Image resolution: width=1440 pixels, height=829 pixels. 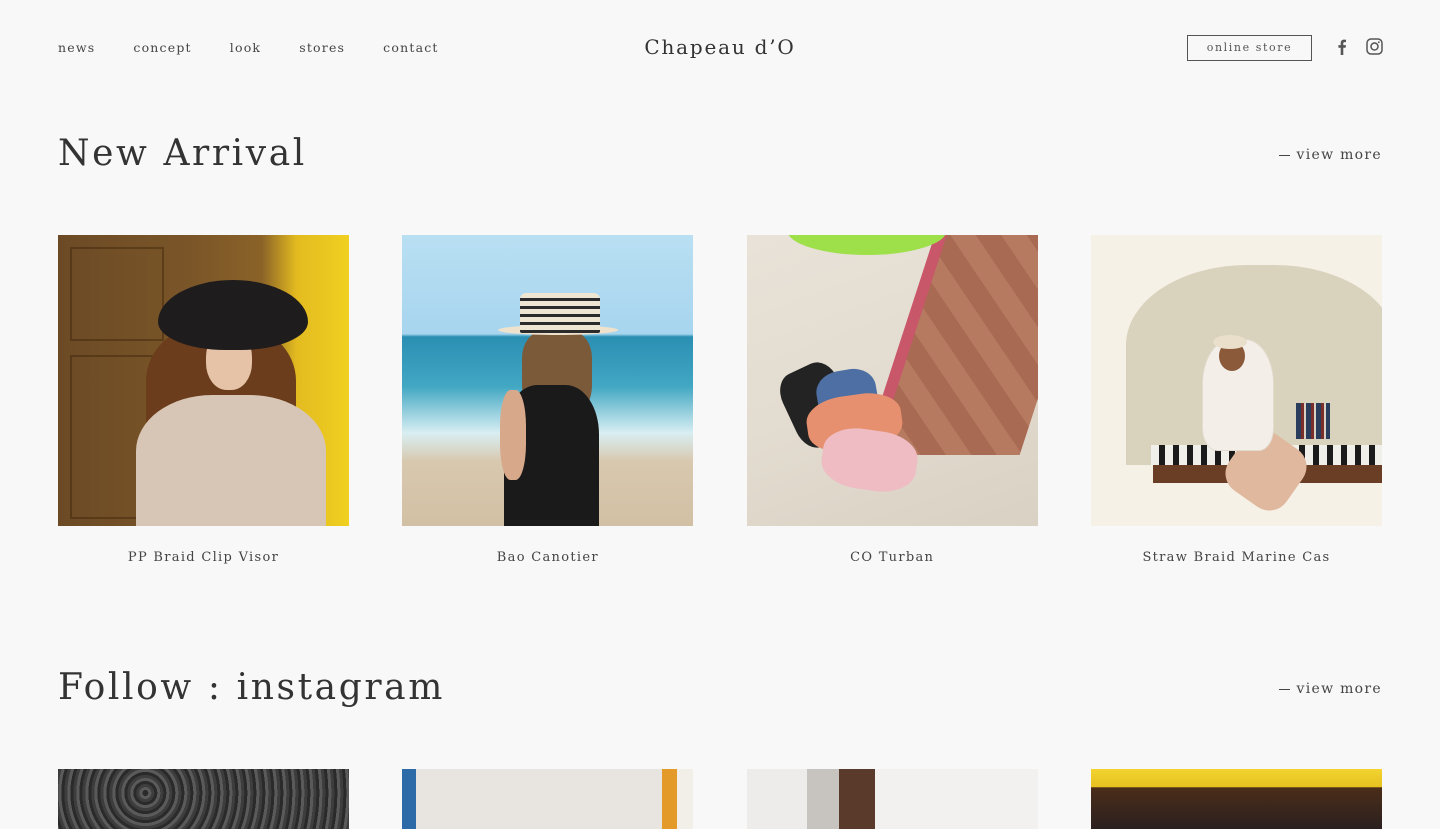 I want to click on instagram-grid, so click(x=720, y=799).